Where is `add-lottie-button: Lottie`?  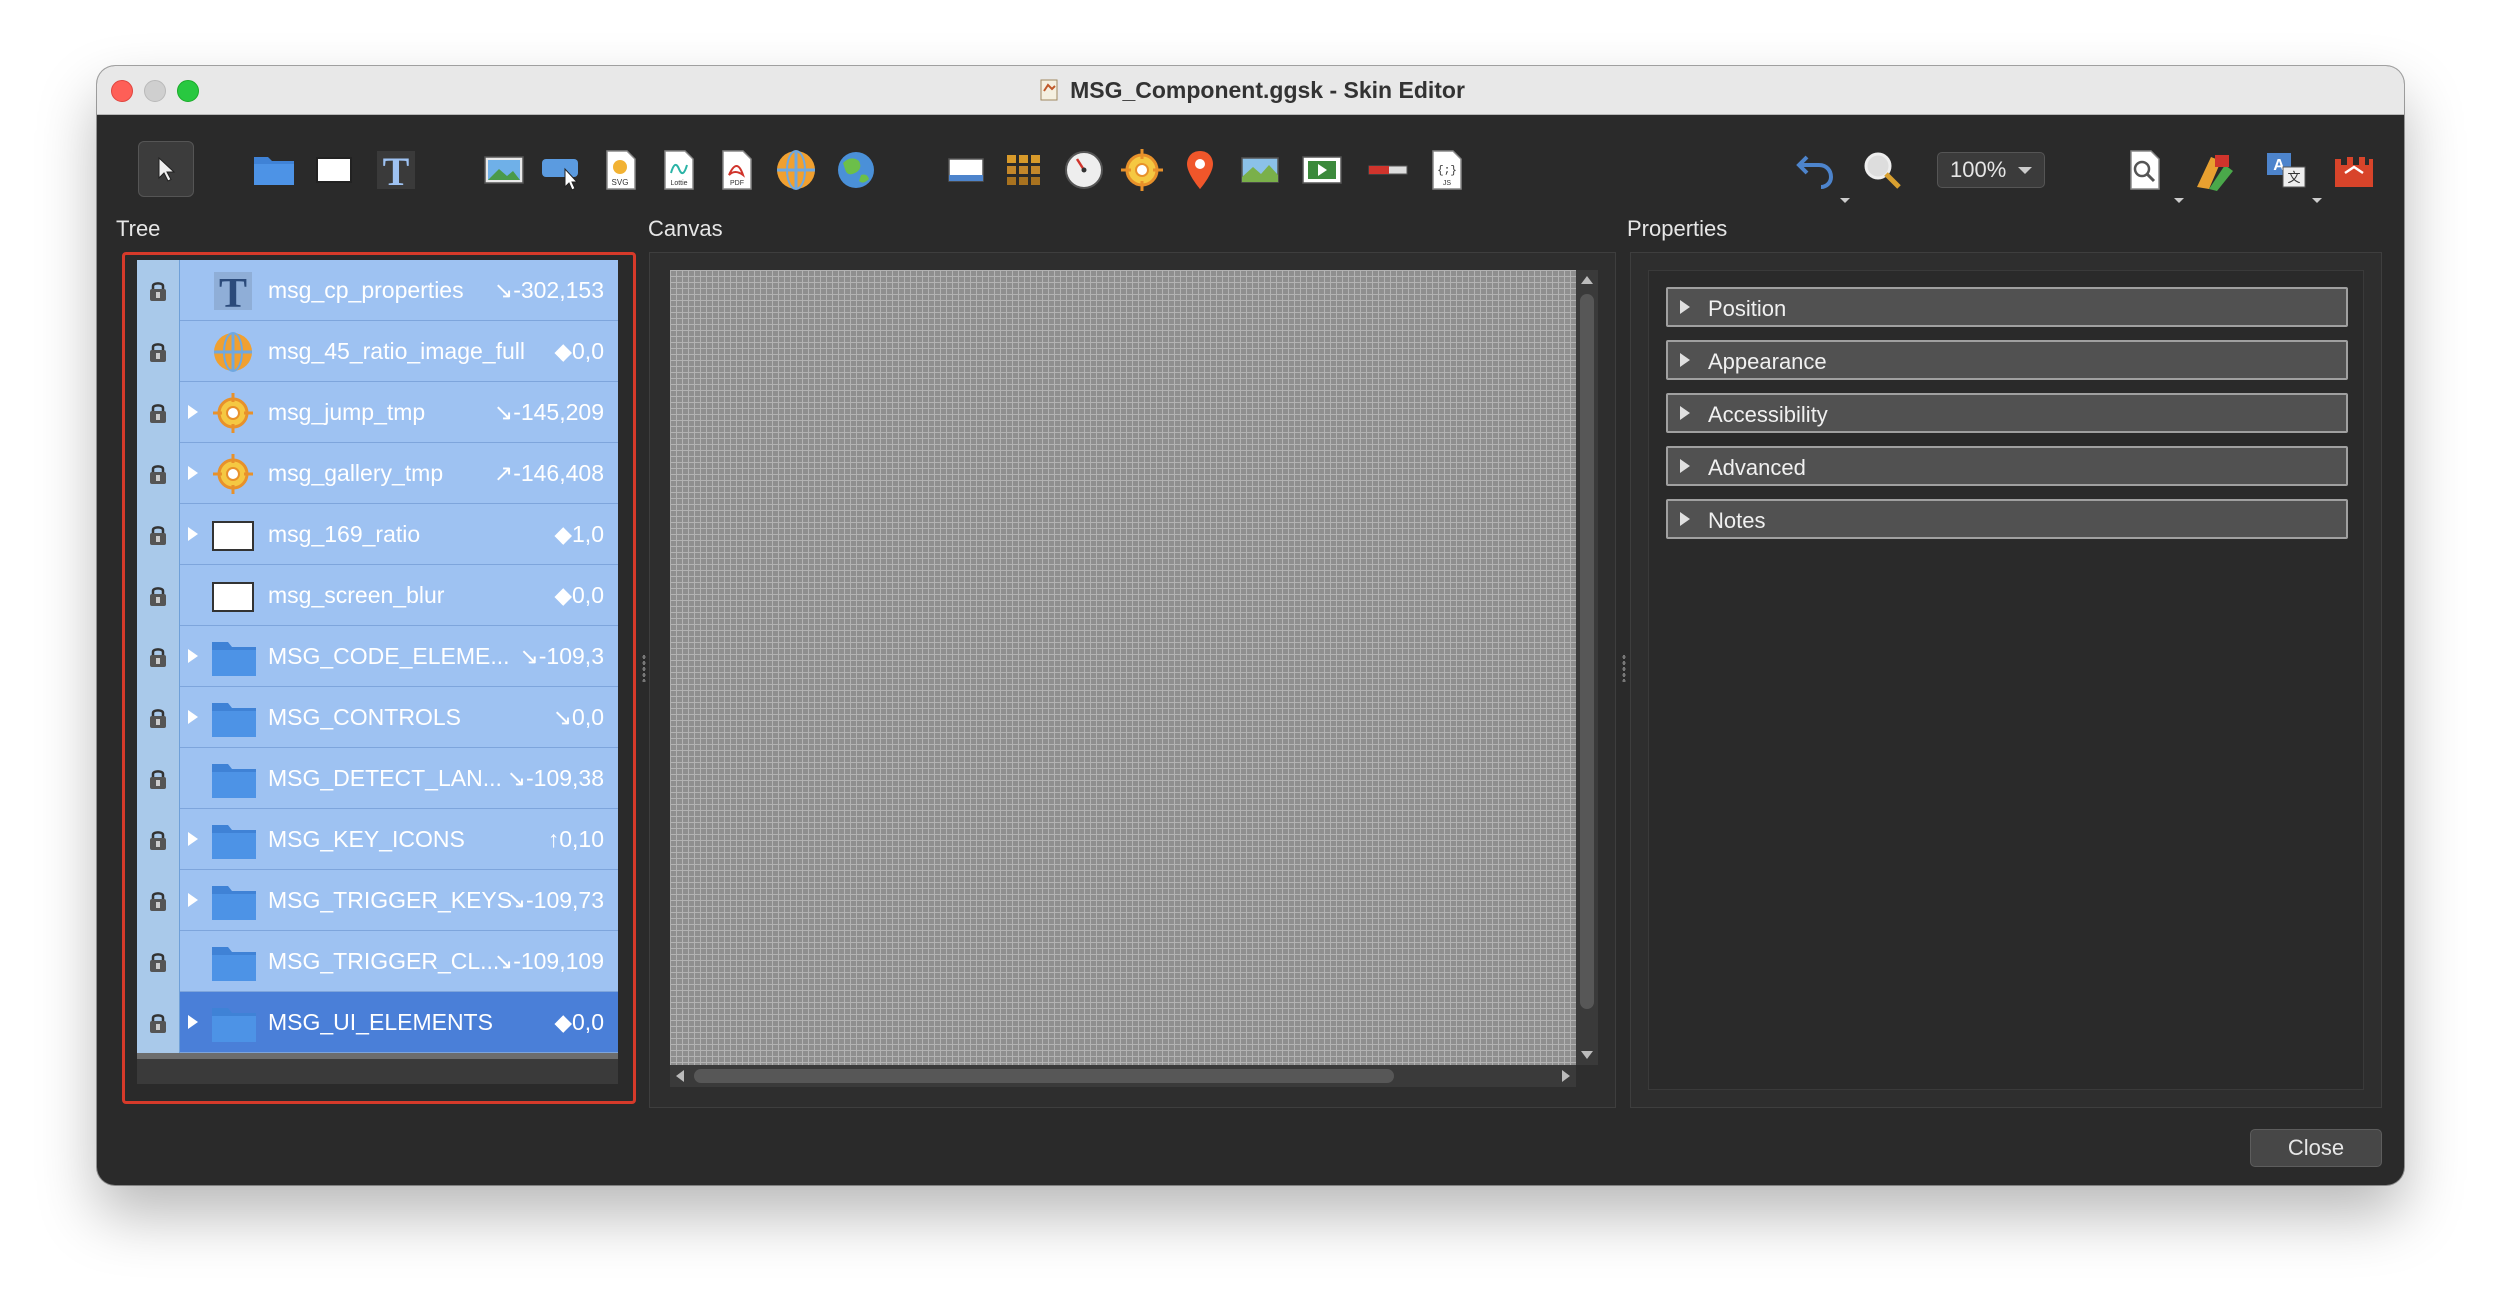
add-lottie-button: Lottie is located at coordinates (678, 170).